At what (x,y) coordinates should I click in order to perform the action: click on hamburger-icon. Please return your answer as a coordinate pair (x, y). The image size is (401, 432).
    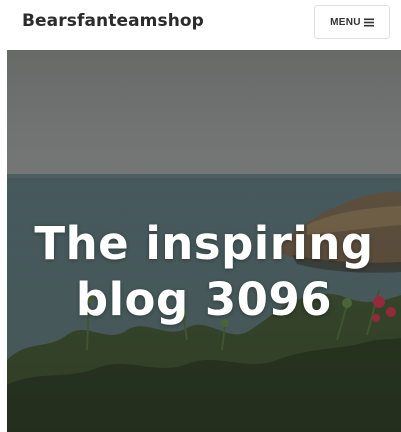
    Looking at the image, I should click on (368, 22).